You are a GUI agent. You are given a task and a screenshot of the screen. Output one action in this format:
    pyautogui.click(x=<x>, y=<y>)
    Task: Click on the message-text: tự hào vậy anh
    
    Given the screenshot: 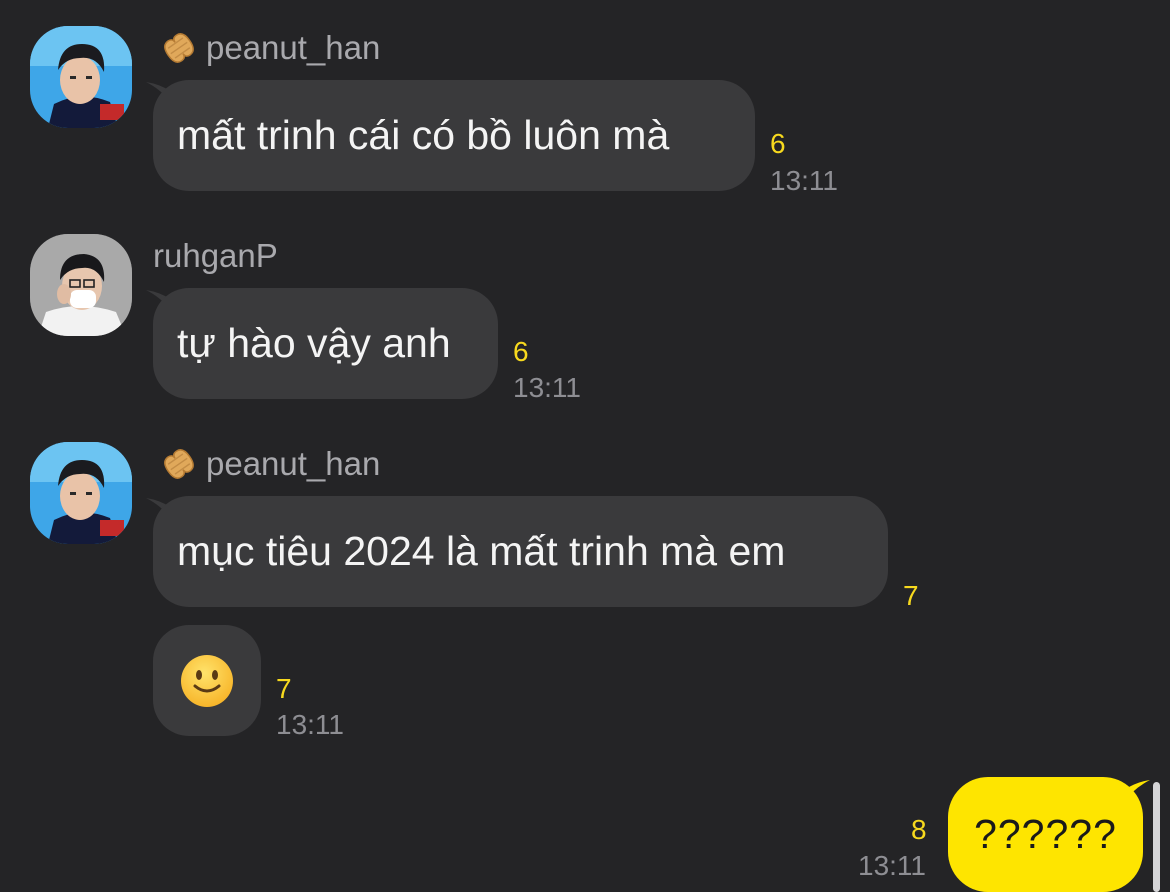 What is the action you would take?
    pyautogui.click(x=314, y=343)
    